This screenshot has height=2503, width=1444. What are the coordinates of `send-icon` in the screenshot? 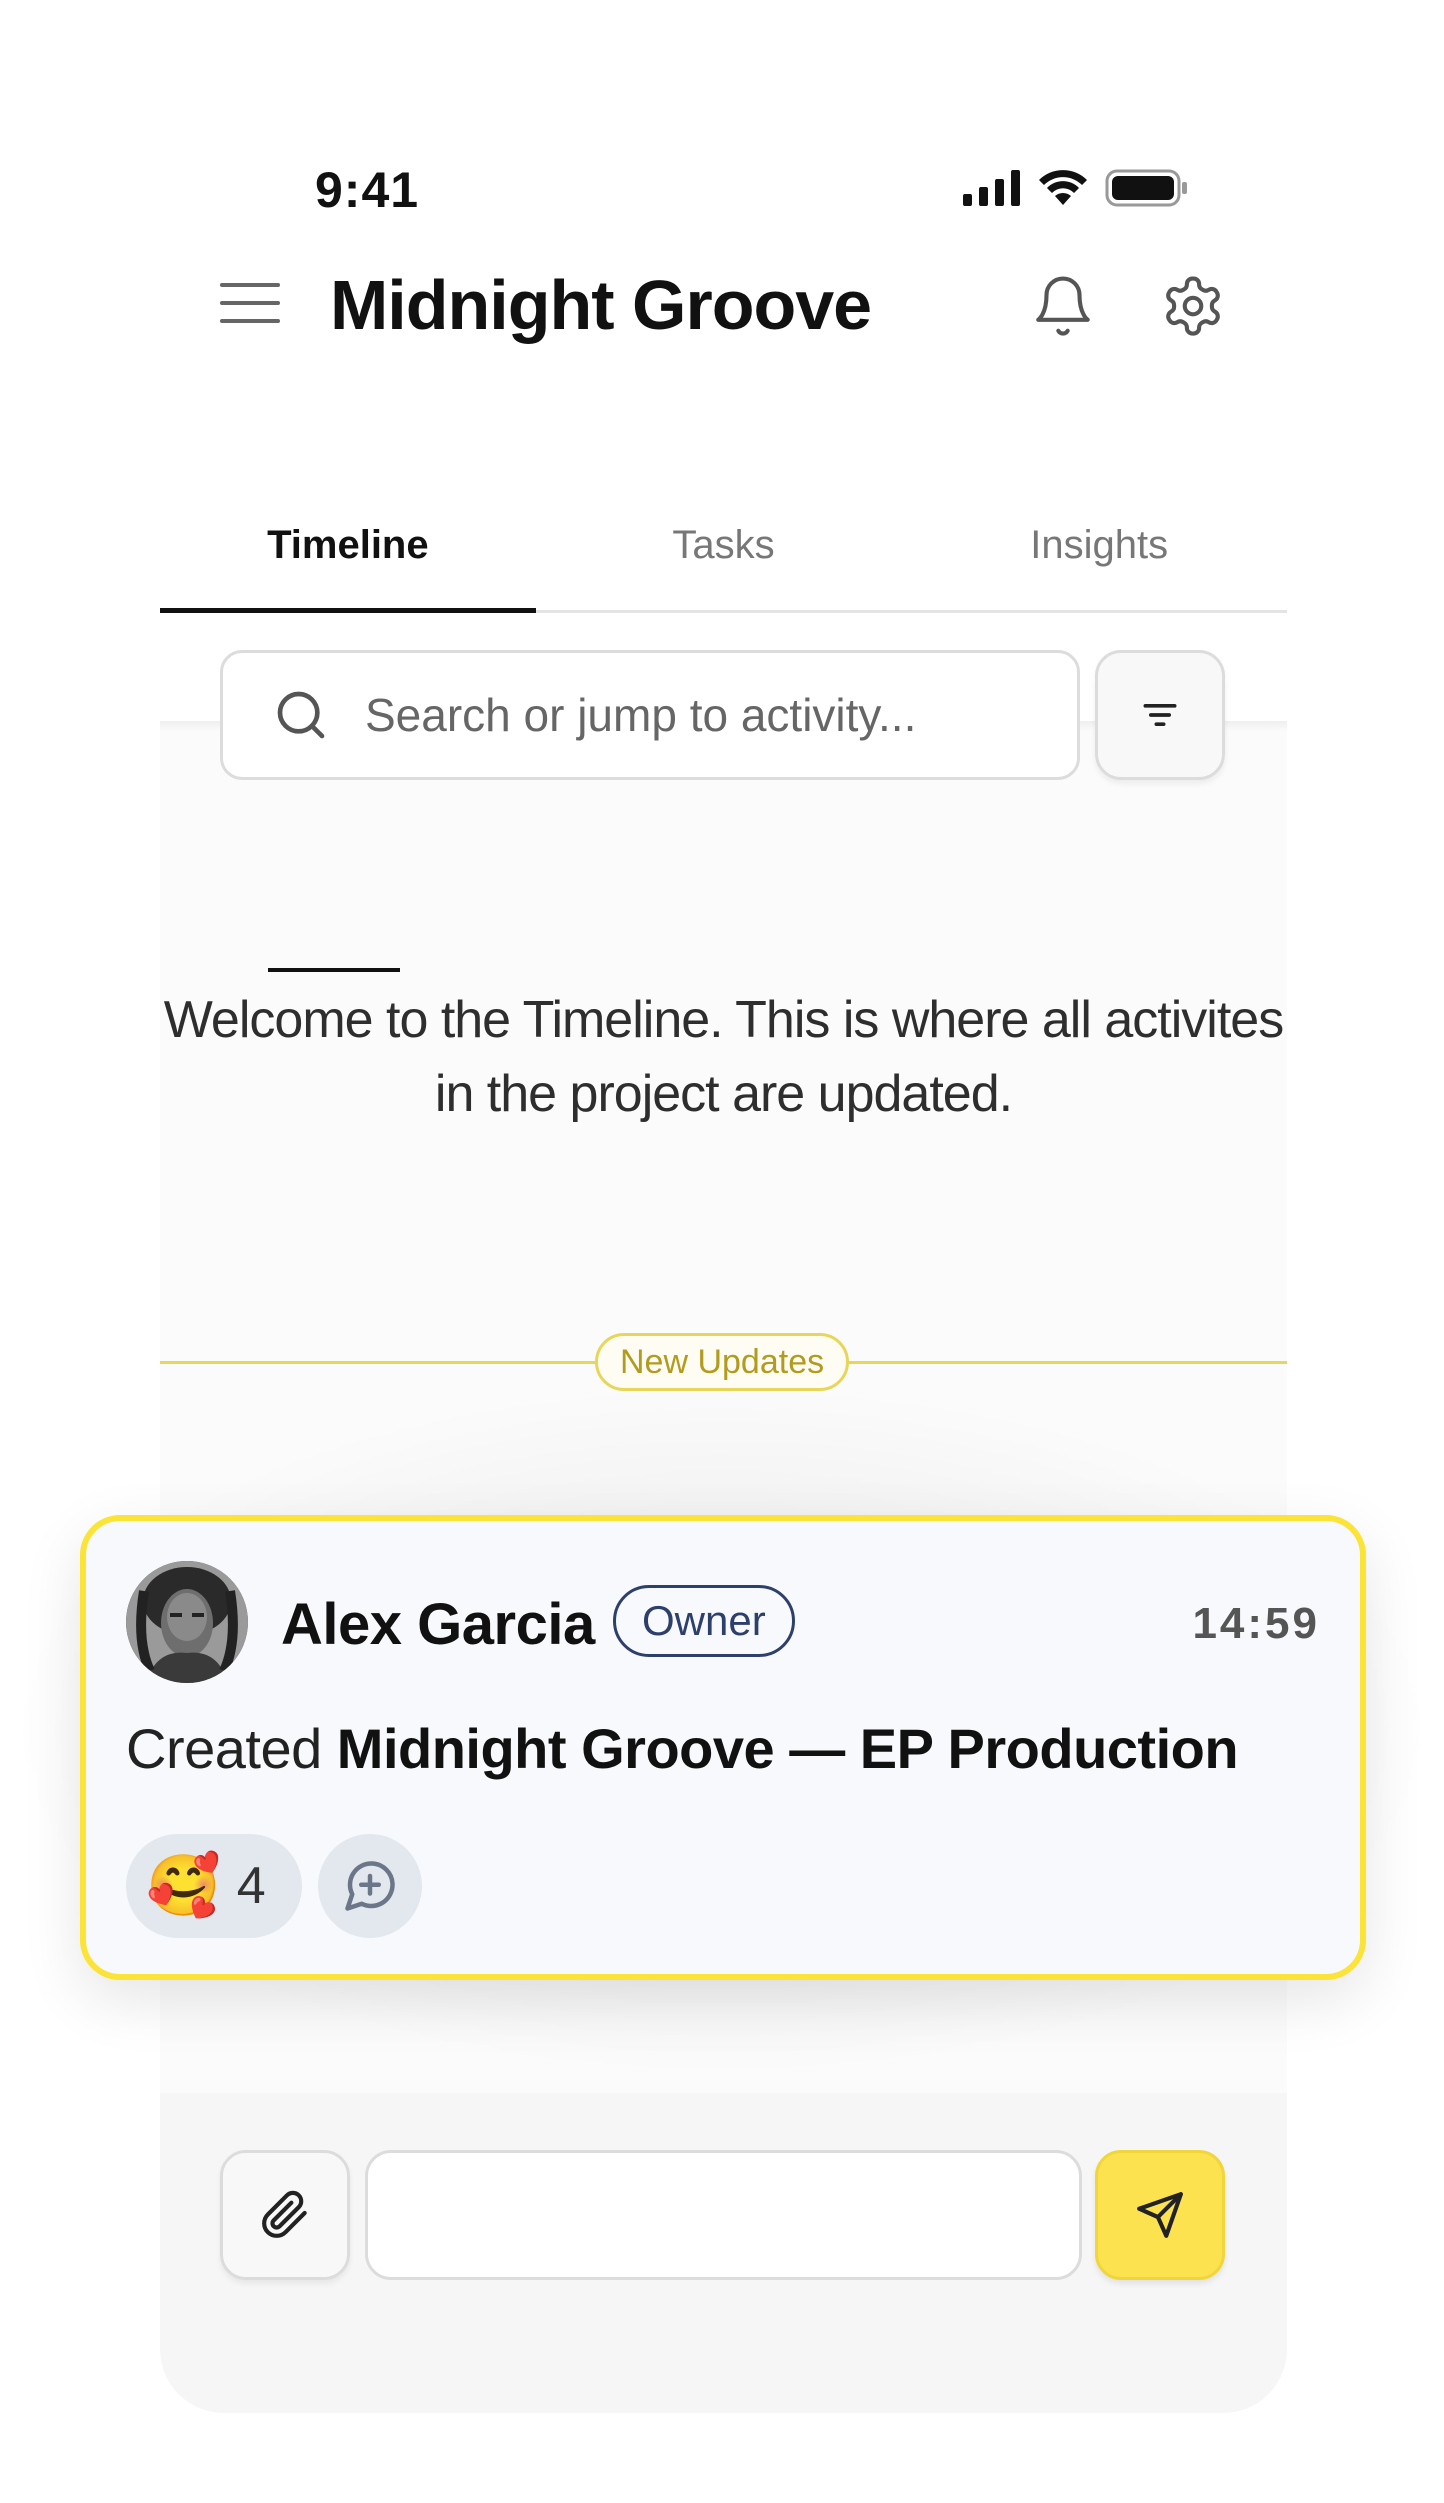 It's located at (1160, 2215).